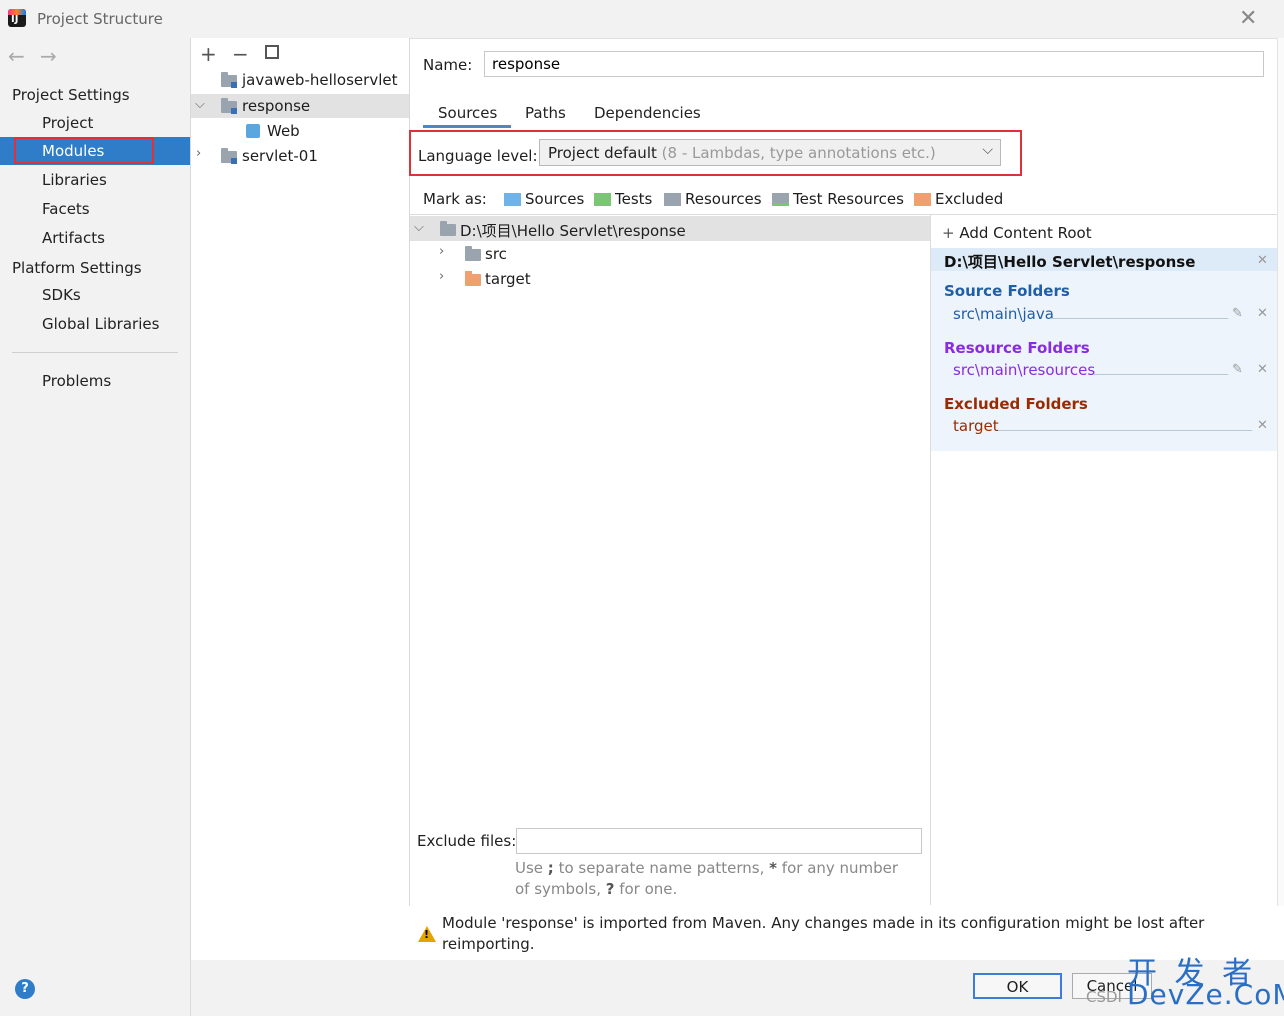 The height and width of the screenshot is (1016, 1284). I want to click on sources-folder-icon, so click(512, 199).